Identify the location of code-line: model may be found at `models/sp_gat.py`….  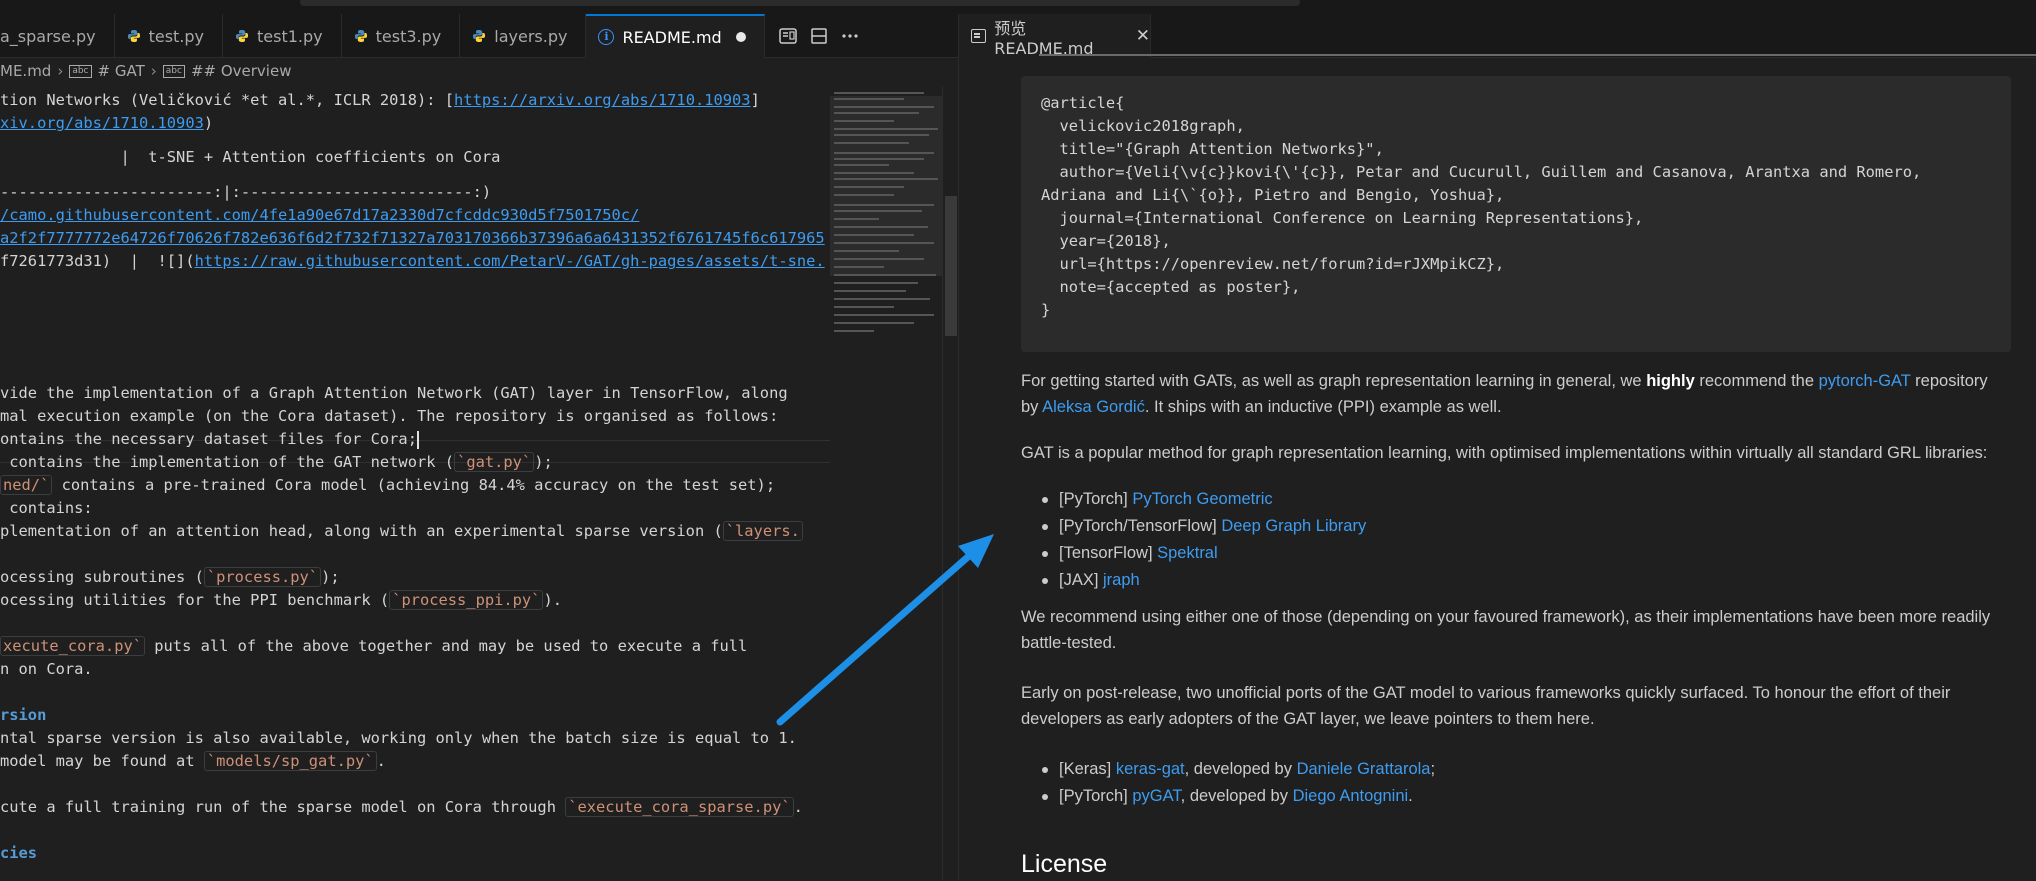
(193, 761).